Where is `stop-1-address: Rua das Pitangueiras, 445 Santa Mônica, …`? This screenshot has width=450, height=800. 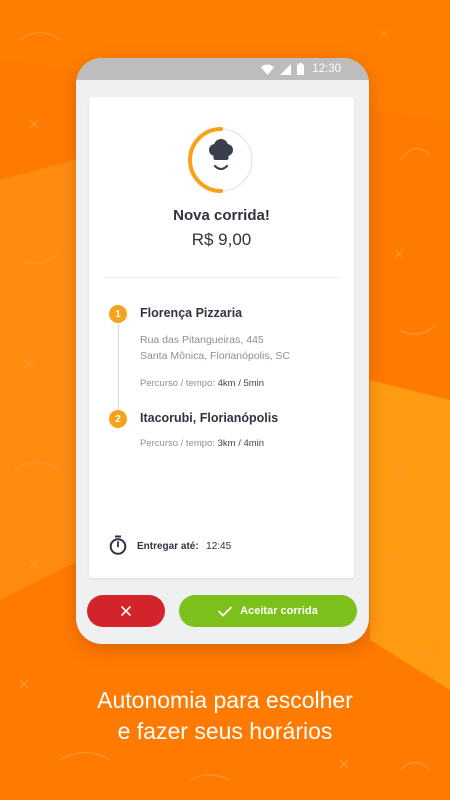 stop-1-address: Rua das Pitangueiras, 445 Santa Mônica, … is located at coordinates (215, 348).